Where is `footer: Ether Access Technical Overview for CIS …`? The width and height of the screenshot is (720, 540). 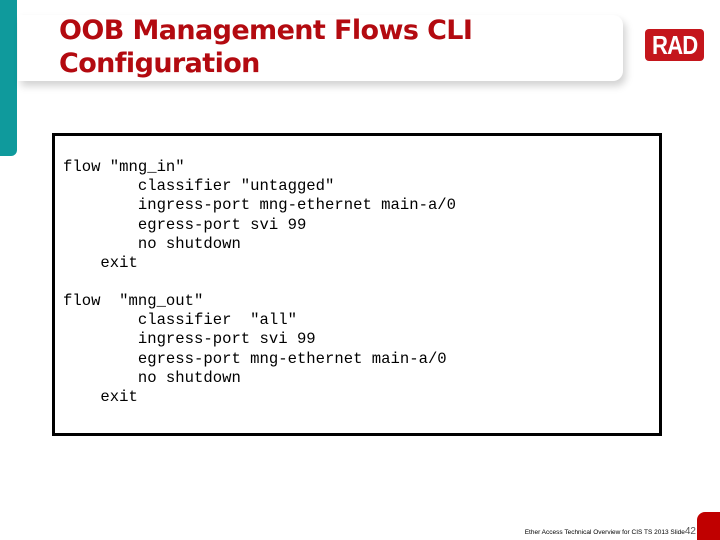
footer: Ether Access Technical Overview for CIS … is located at coordinates (610, 532).